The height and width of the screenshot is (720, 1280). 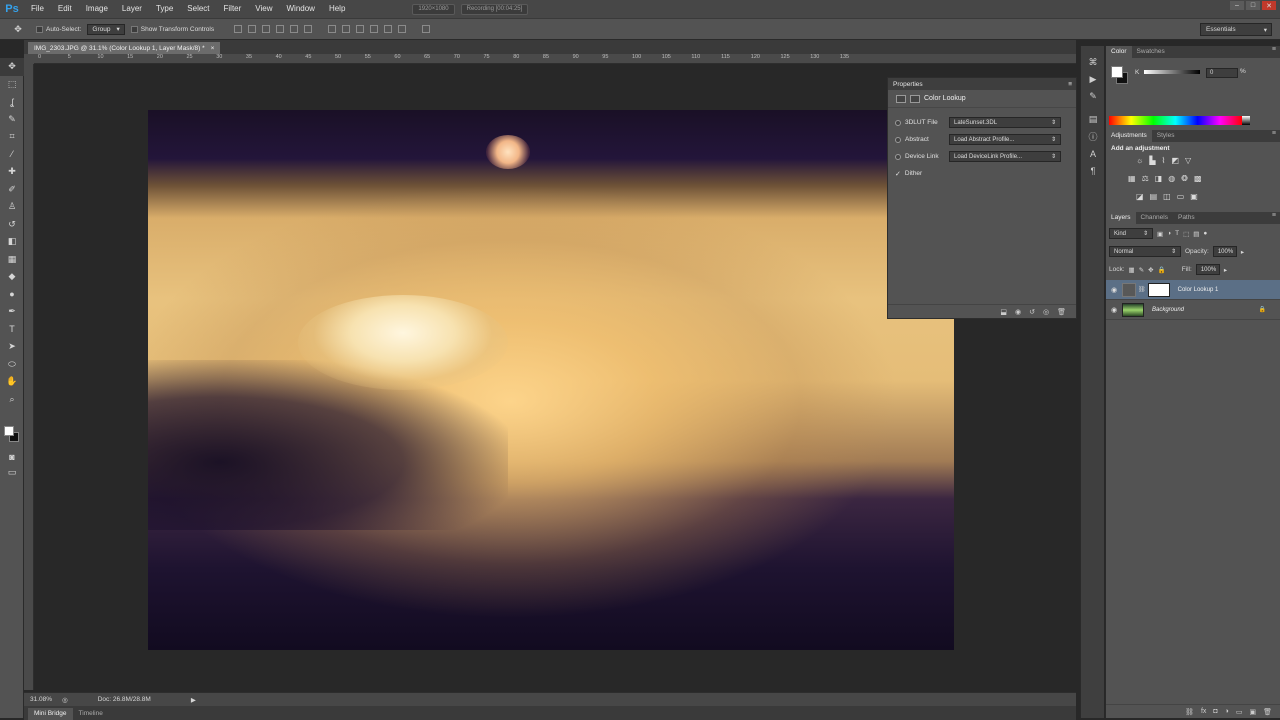 What do you see at coordinates (1171, 178) in the screenshot?
I see `photo-filter-icon: ◍` at bounding box center [1171, 178].